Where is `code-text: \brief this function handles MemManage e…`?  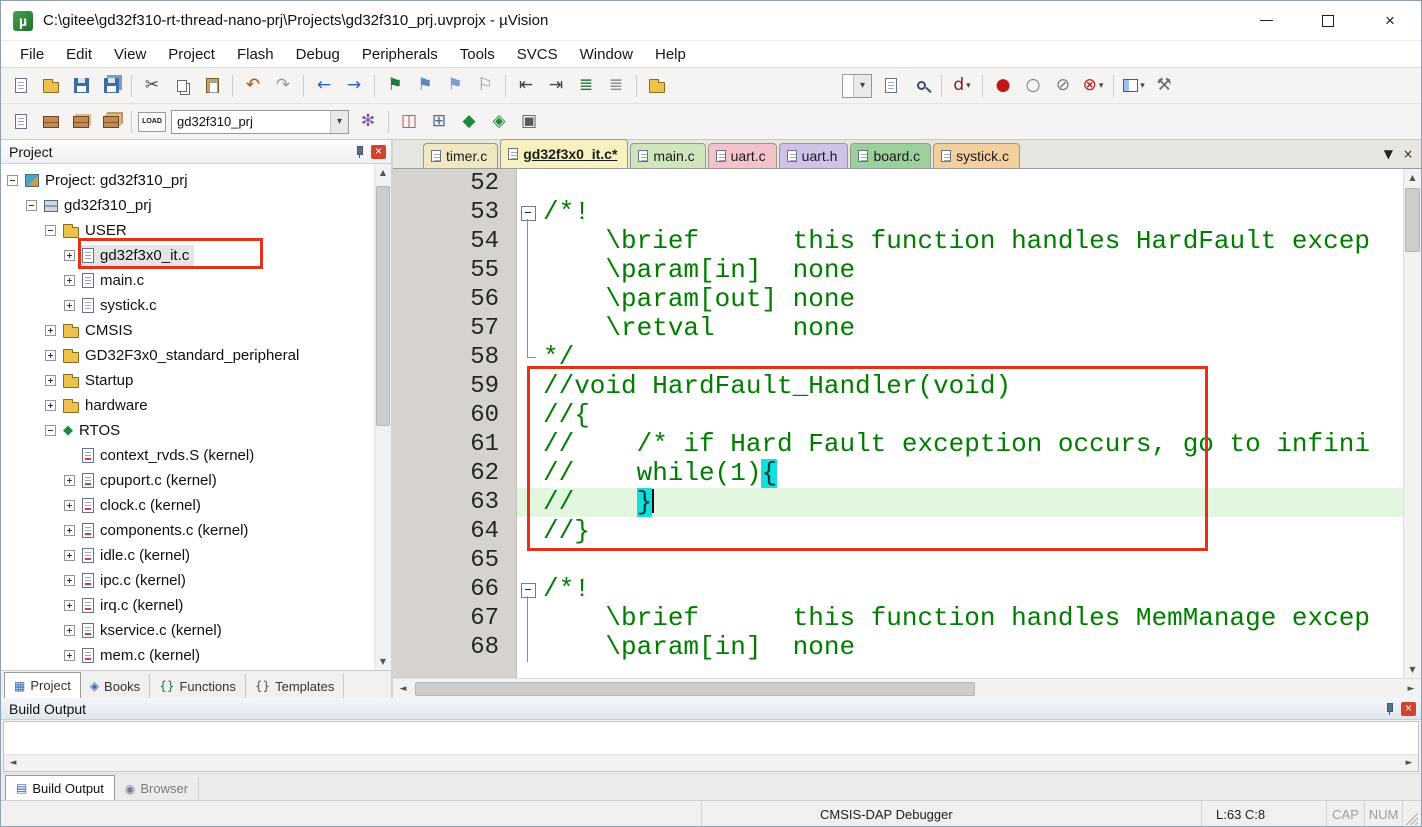 code-text: \brief this function handles MemManage e… is located at coordinates (971, 618).